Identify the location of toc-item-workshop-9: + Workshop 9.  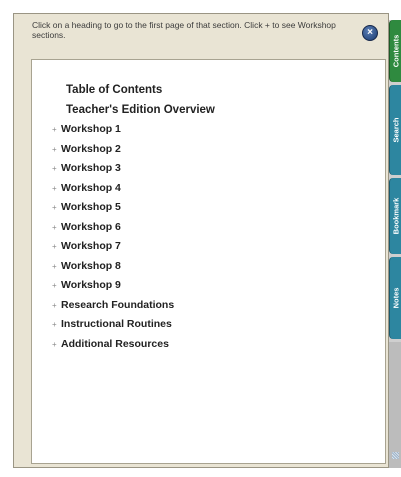
(133, 286).